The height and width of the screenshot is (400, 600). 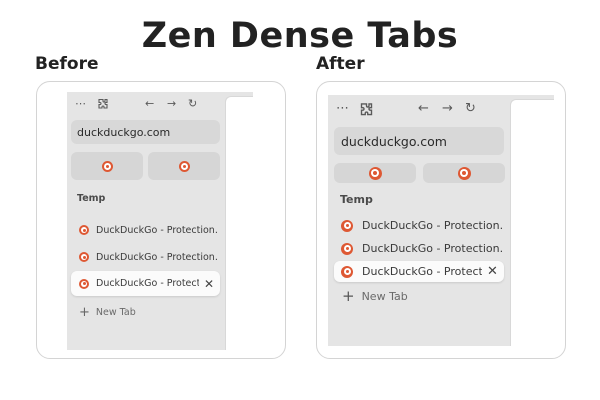 I want to click on before-caption: Before, so click(x=67, y=64).